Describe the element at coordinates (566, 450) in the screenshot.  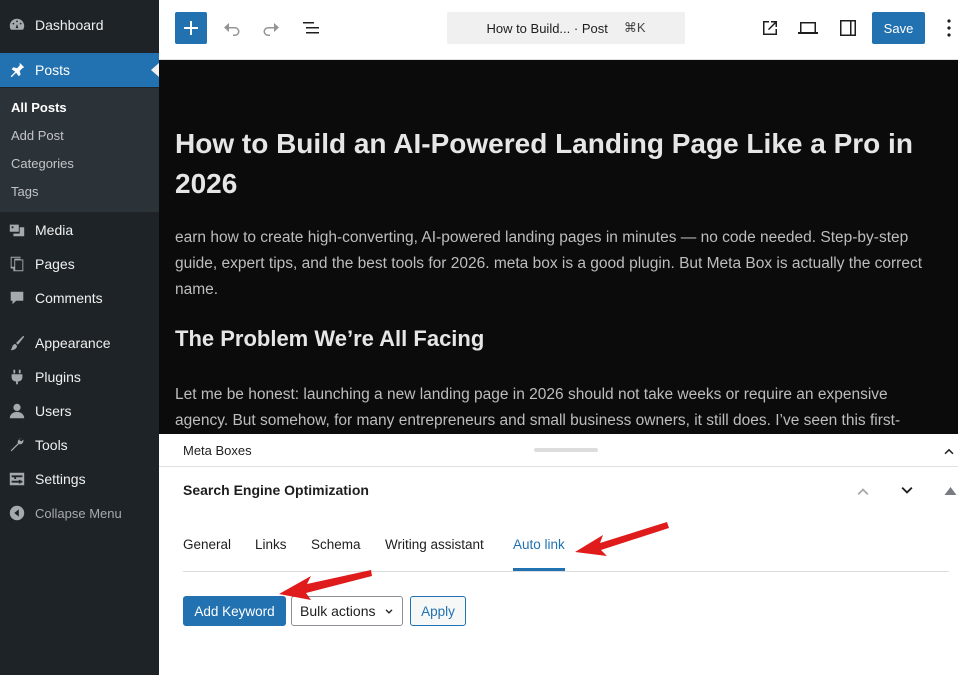
I see `resize-handle` at that location.